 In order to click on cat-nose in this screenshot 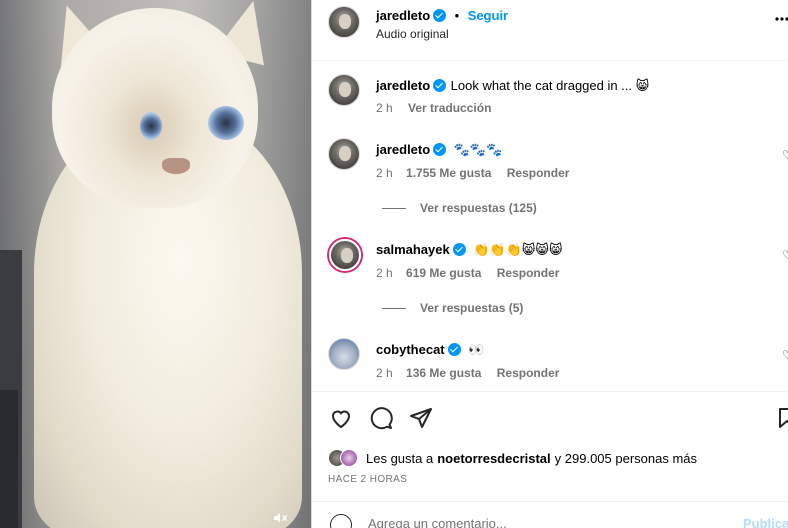, I will do `click(176, 166)`.